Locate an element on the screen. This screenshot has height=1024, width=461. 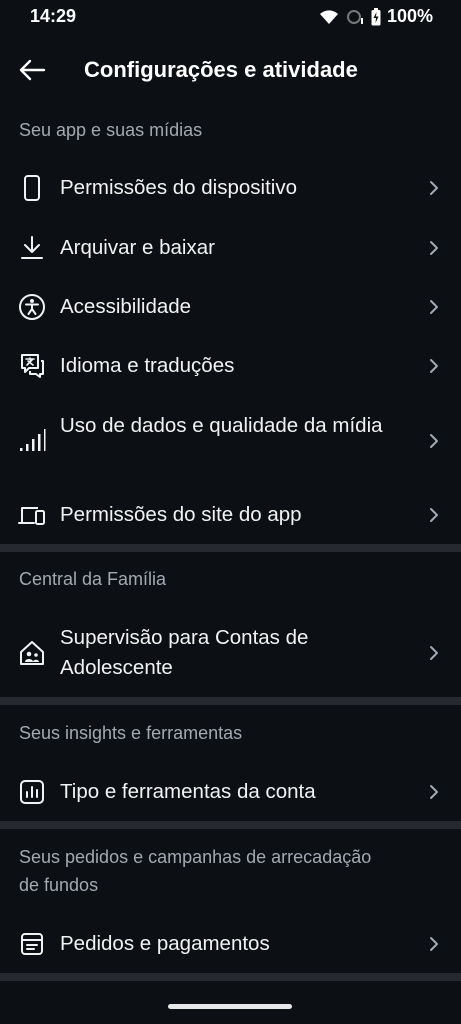
row-data-usage: Uso de dados e qualidade da mídia is located at coordinates (230, 441).